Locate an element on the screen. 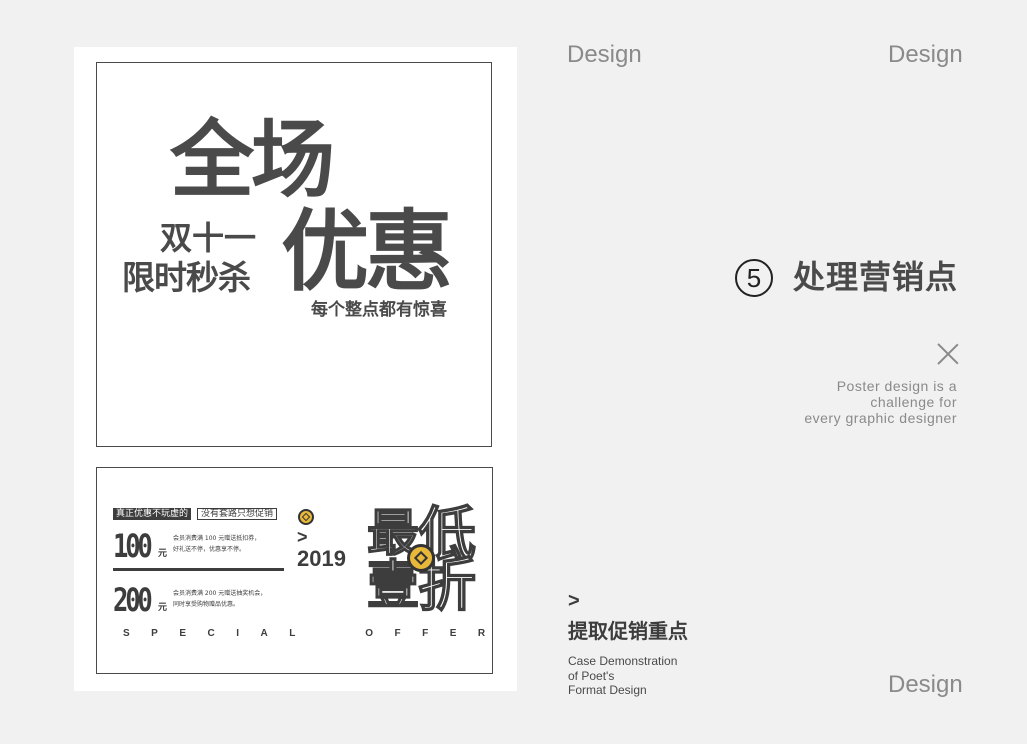 The height and width of the screenshot is (744, 1027). special-offer-text: SPECIAL OFFER is located at coordinates (315, 633).